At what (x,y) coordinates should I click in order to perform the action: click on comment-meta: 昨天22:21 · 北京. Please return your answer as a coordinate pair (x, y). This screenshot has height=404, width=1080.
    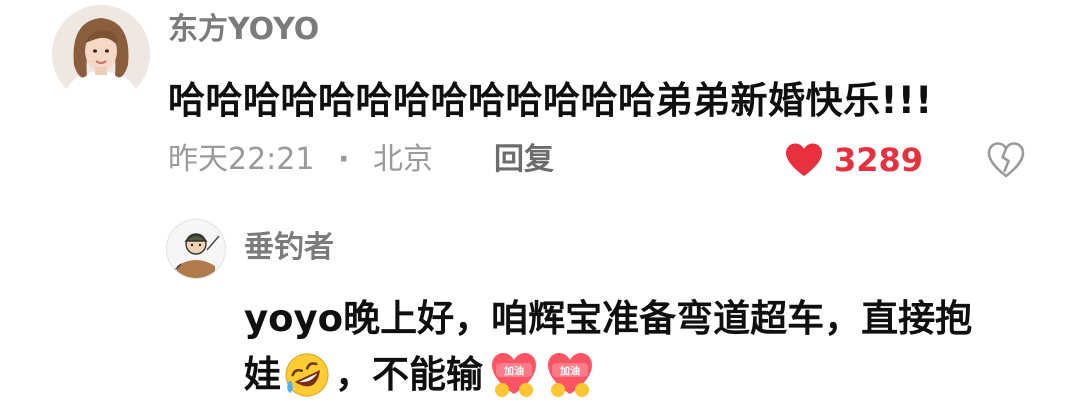
    Looking at the image, I should click on (300, 160).